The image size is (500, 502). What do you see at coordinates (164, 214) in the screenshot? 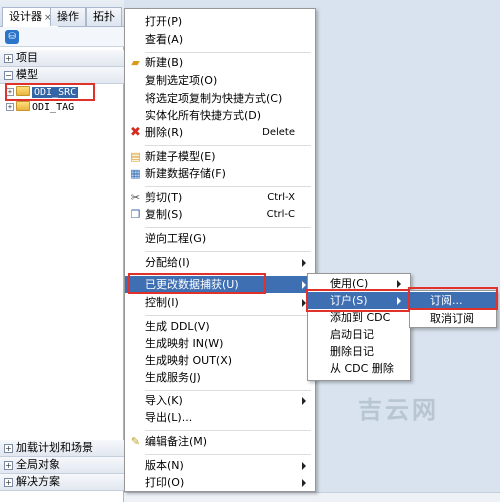
I see `menu-item-label: 复制(S)` at bounding box center [164, 214].